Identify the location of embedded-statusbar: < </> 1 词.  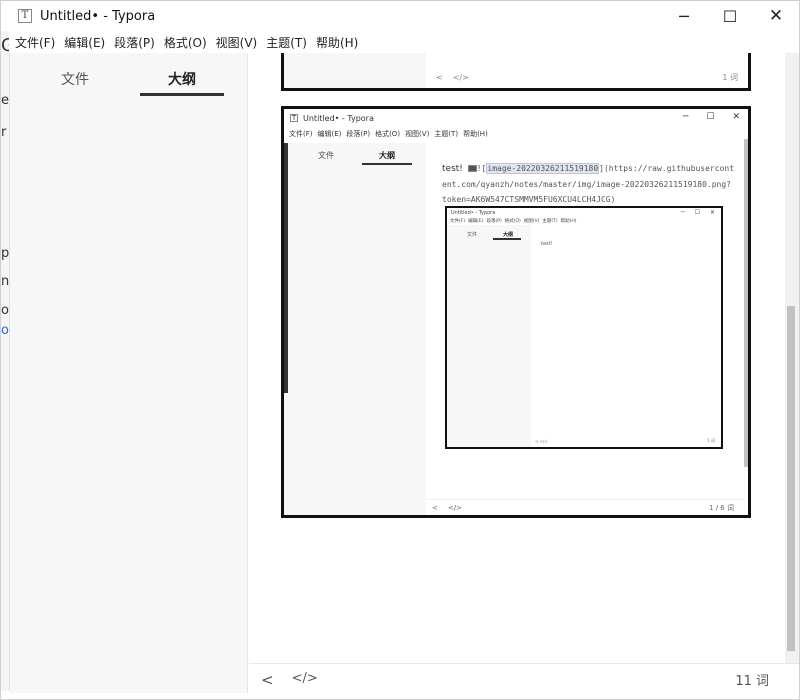
(590, 77).